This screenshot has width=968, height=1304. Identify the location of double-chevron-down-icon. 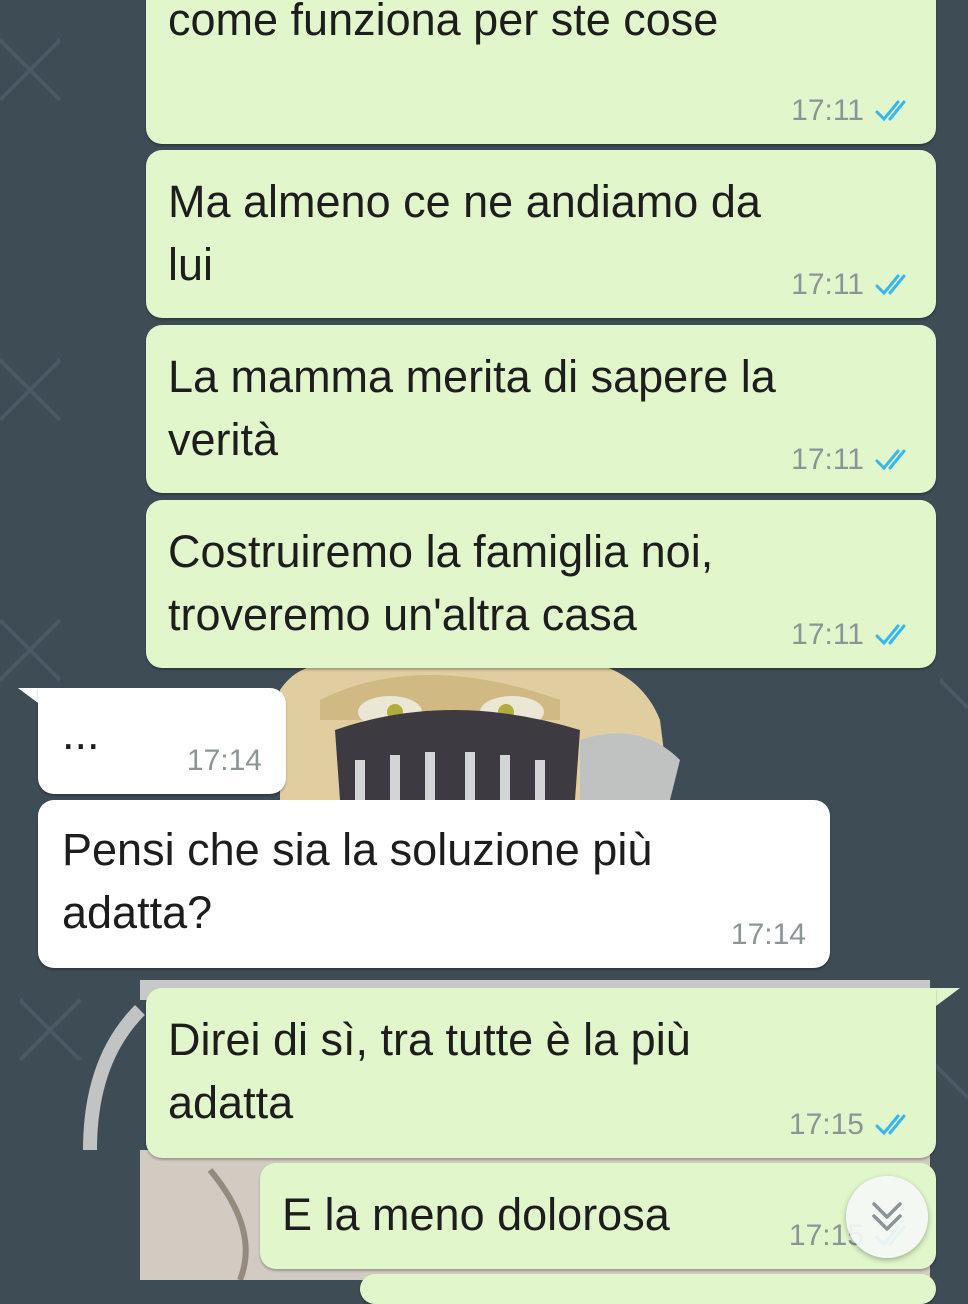
(887, 1216).